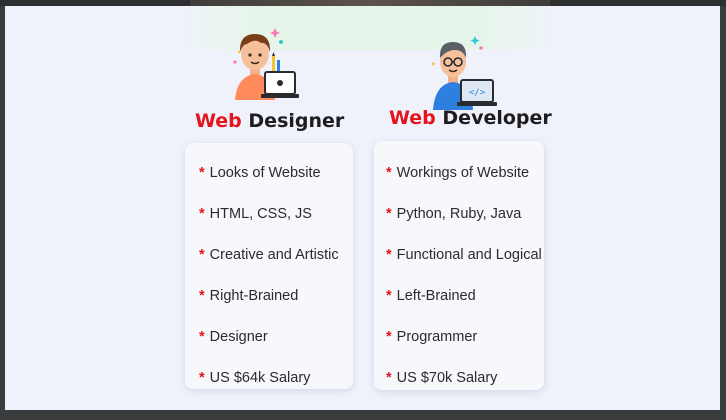 The width and height of the screenshot is (726, 420). I want to click on list-item: * Workings of Website, so click(457, 173).